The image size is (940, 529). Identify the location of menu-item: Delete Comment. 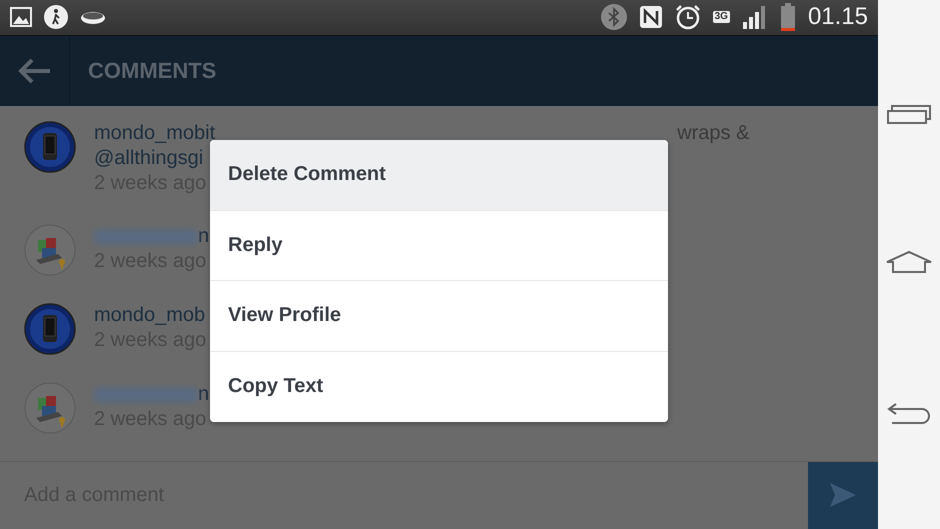
(439, 175).